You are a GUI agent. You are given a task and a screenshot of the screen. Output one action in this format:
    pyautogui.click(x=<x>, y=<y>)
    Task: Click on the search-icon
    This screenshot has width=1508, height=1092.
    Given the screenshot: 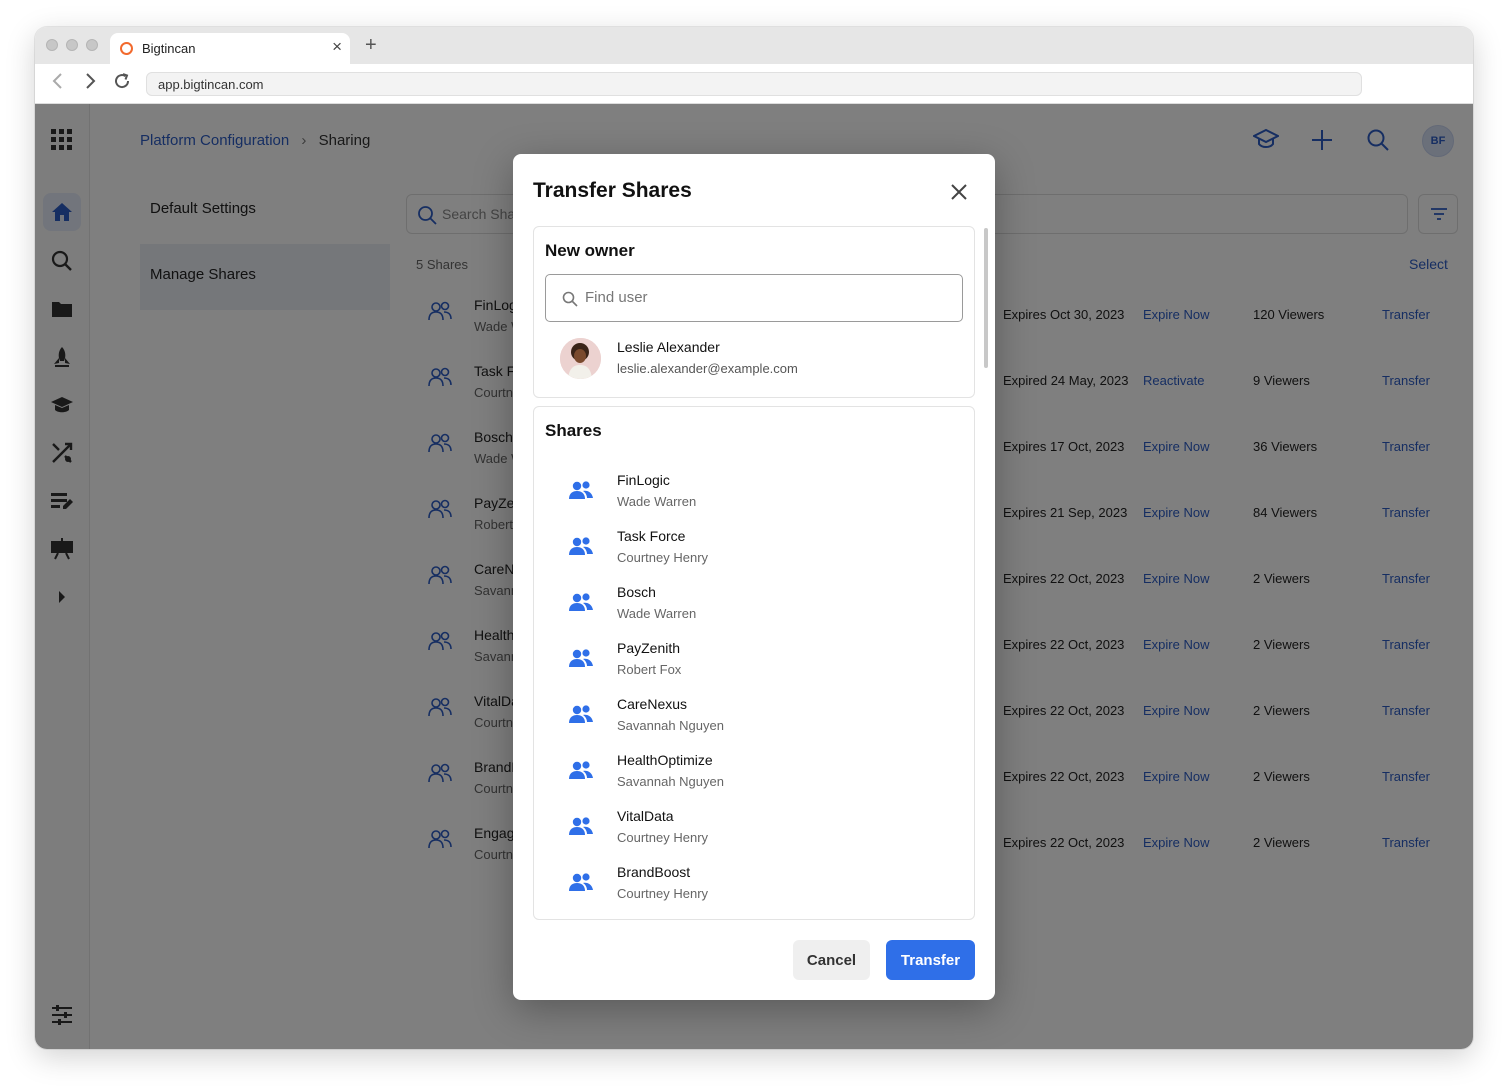 What is the action you would take?
    pyautogui.click(x=570, y=301)
    